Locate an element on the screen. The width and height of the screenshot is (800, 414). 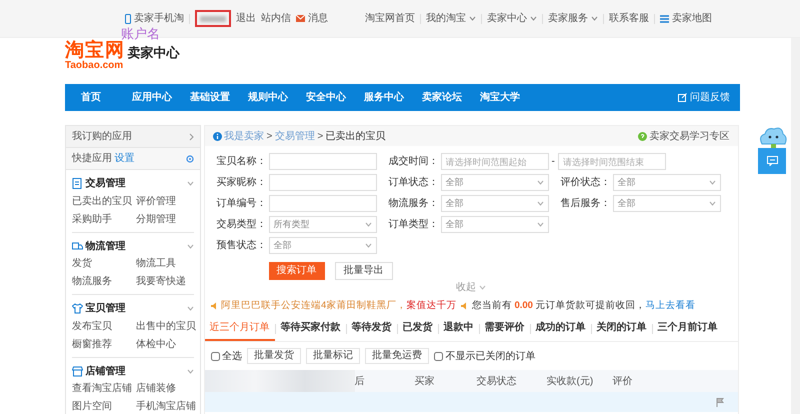
top-link: 退出 is located at coordinates (246, 18).